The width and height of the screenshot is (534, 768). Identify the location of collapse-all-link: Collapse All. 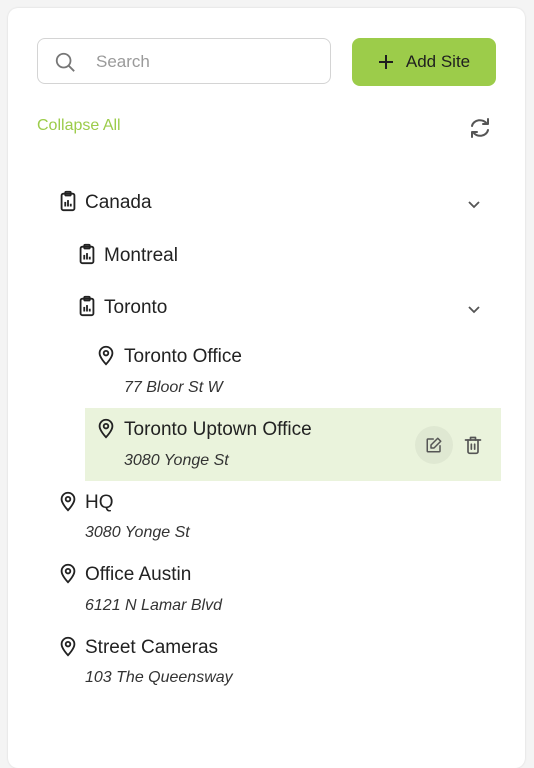
(79, 126).